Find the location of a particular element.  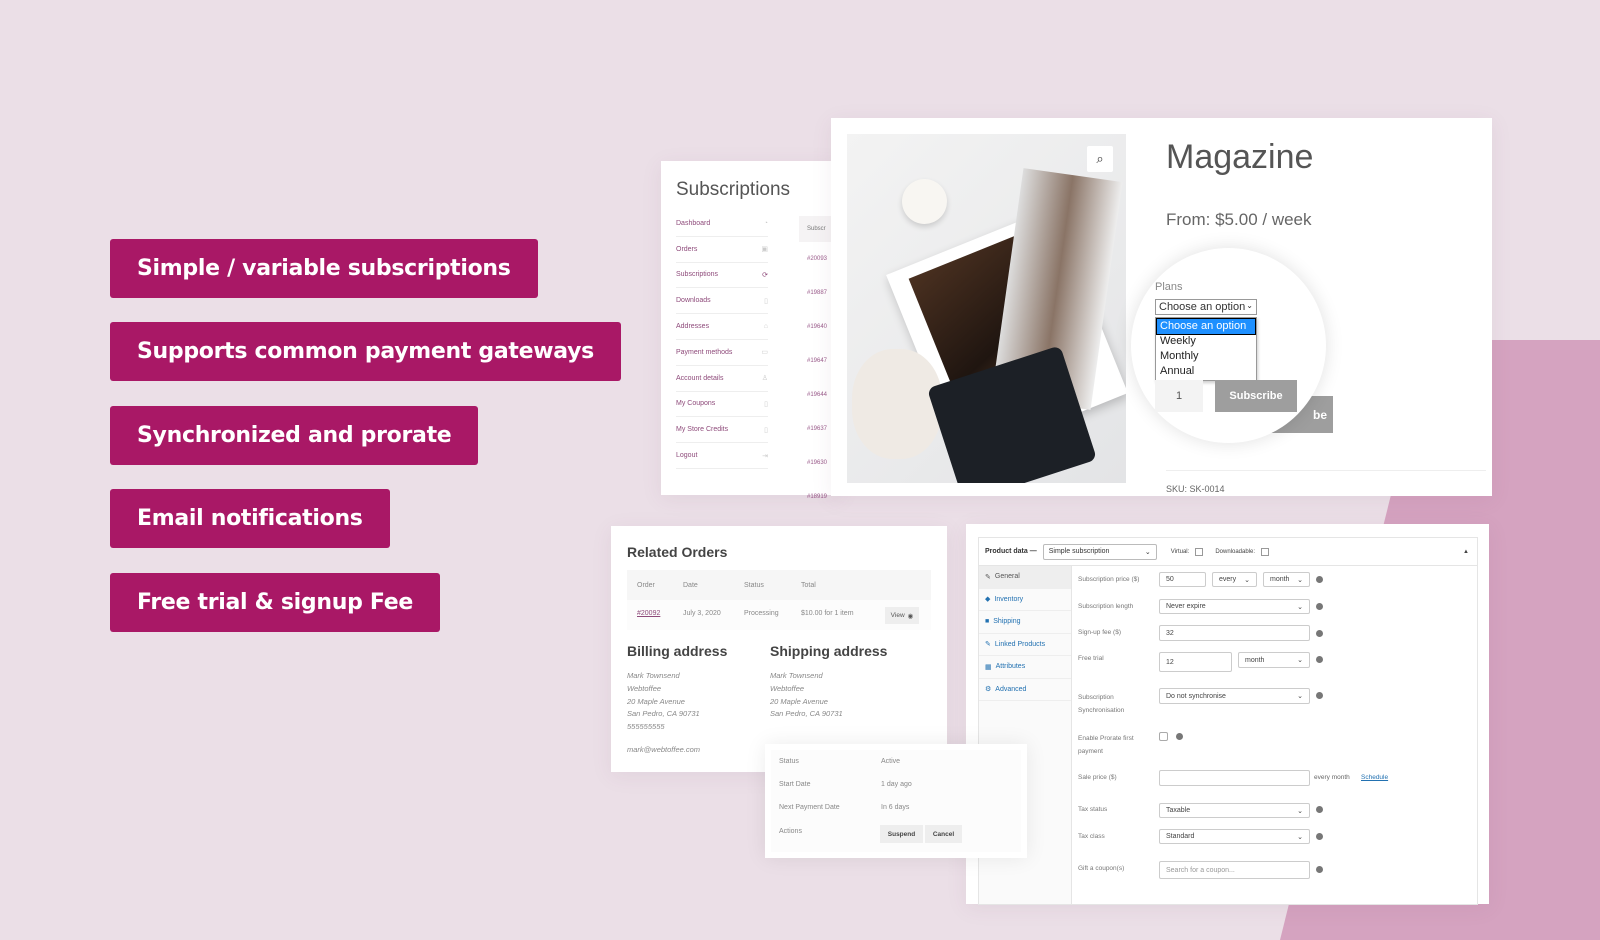

tax-status-select: Taxable ⌄ is located at coordinates (1234, 810).